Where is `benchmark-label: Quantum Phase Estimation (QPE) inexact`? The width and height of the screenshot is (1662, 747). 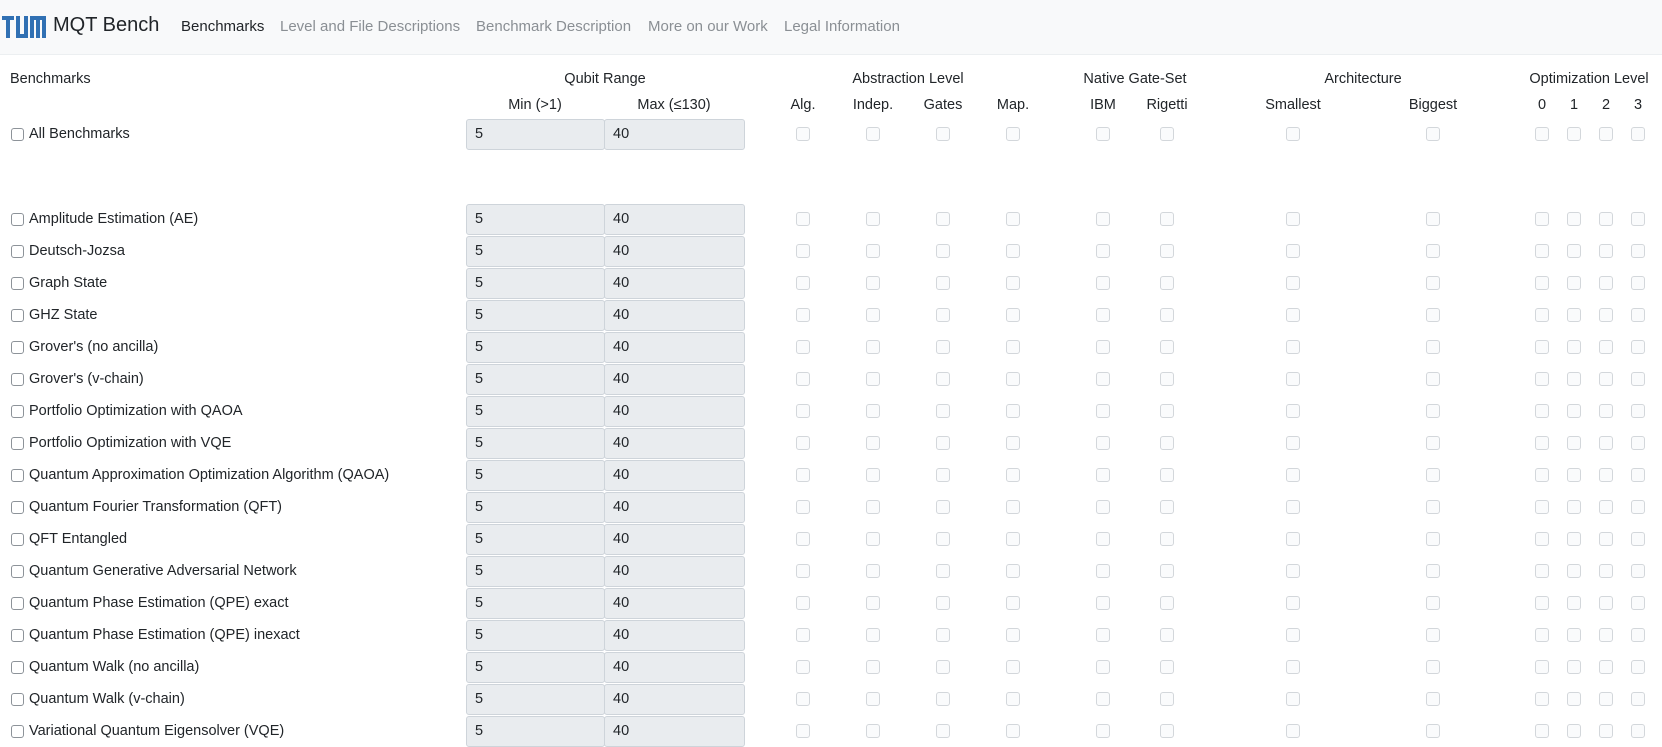 benchmark-label: Quantum Phase Estimation (QPE) inexact is located at coordinates (155, 635).